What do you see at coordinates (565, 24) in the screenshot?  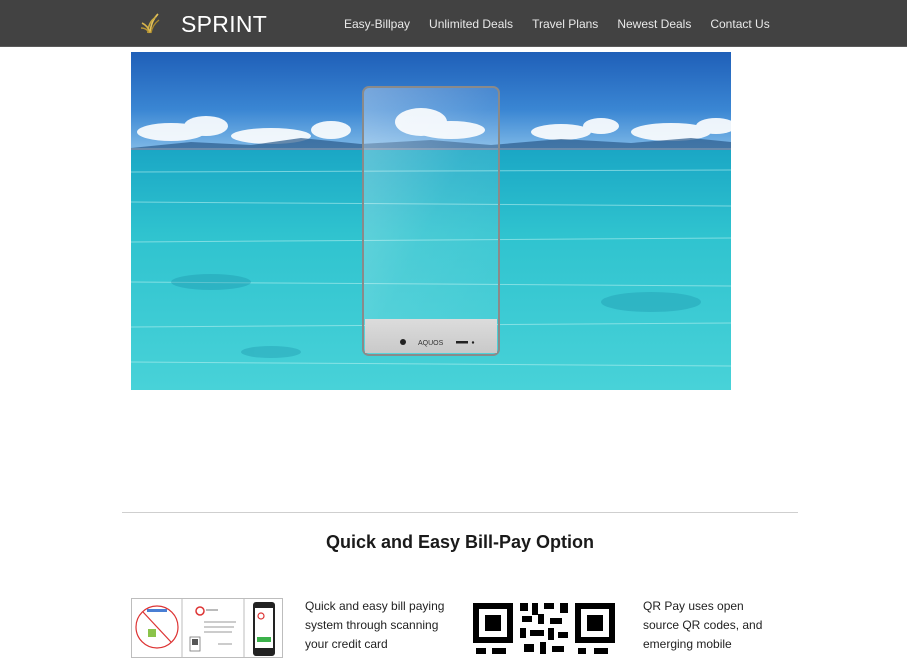 I see `nav-travel-plans: Travel Plans` at bounding box center [565, 24].